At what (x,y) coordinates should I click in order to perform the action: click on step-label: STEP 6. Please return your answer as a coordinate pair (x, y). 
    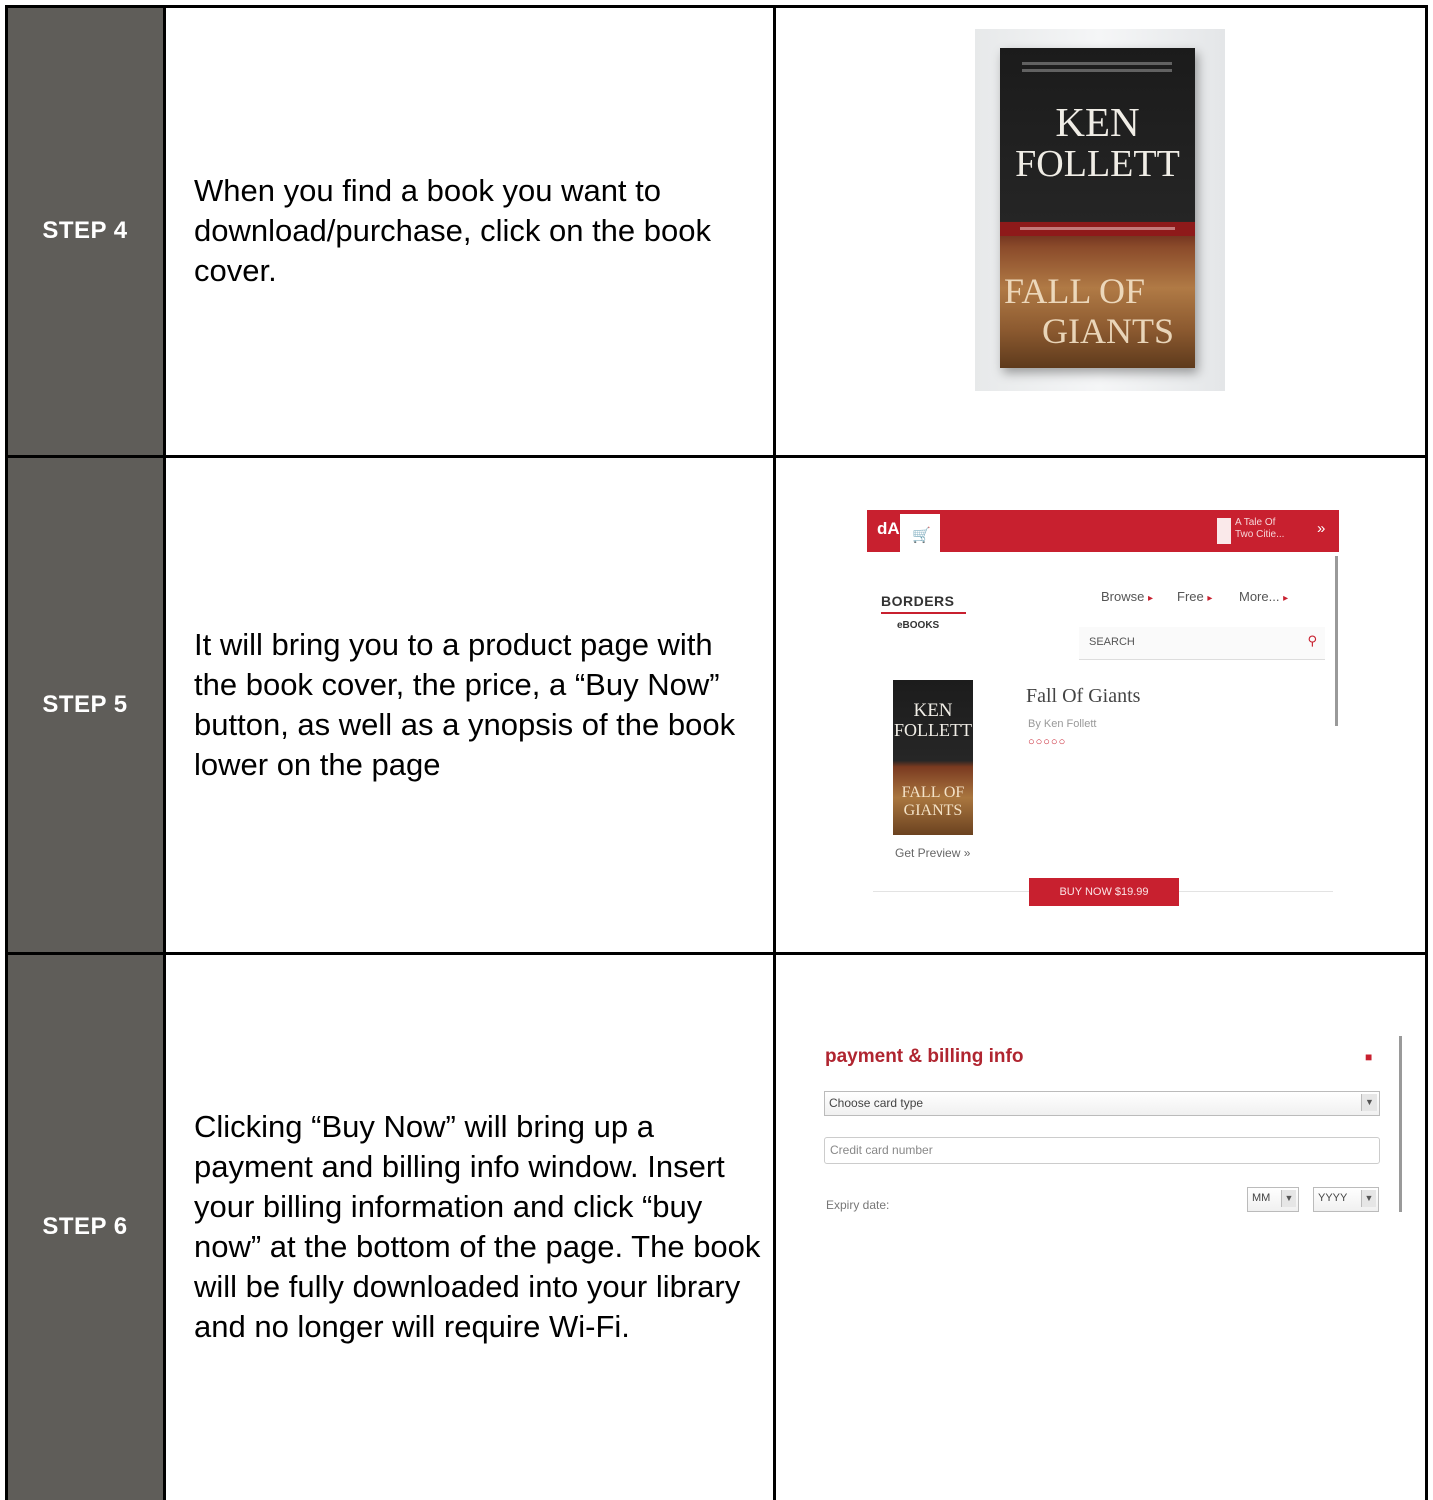
    Looking at the image, I should click on (85, 1226).